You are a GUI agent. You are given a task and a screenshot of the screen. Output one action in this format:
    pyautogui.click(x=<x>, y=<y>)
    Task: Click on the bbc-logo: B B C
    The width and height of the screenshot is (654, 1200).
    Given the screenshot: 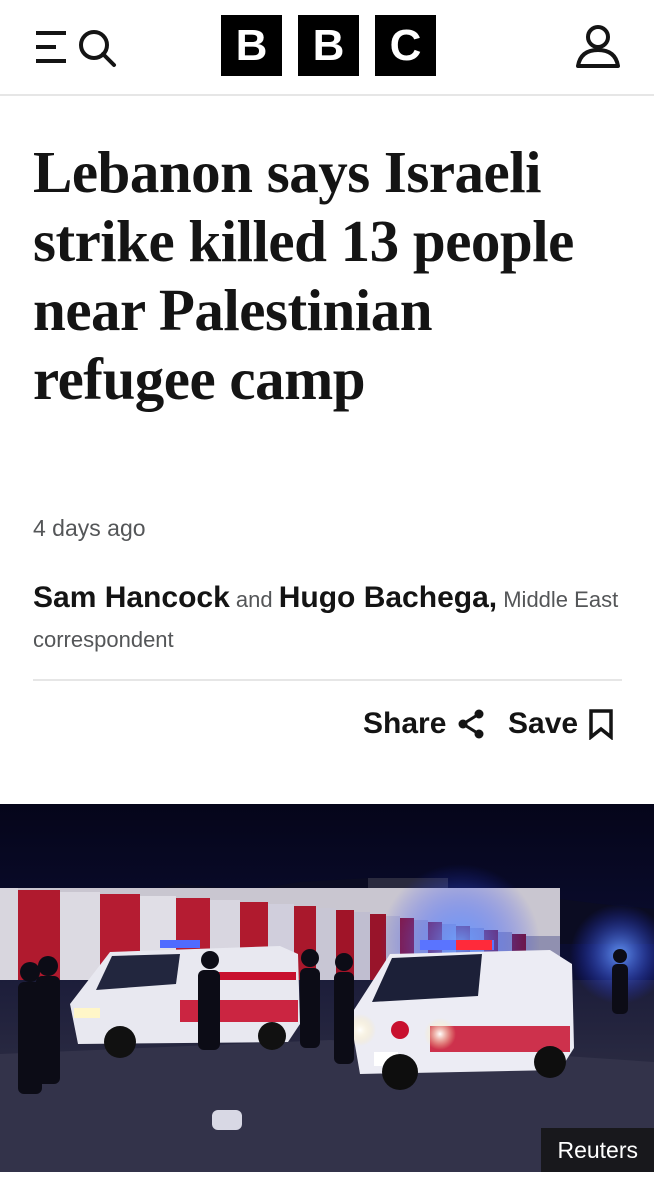 What is the action you would take?
    pyautogui.click(x=328, y=45)
    